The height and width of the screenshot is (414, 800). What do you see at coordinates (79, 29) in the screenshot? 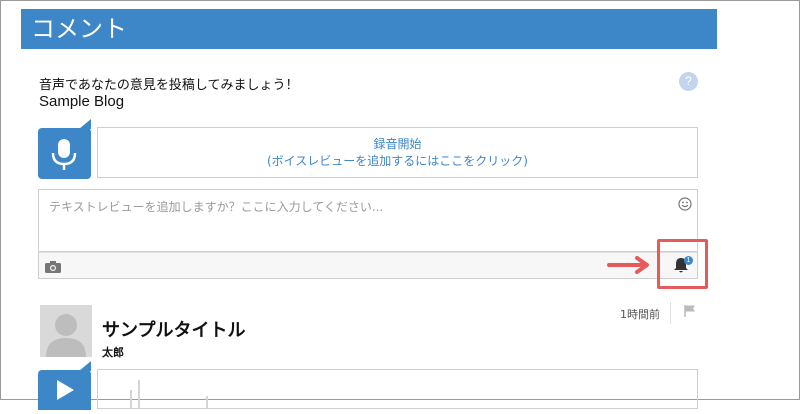
I see `header-title: コメント` at bounding box center [79, 29].